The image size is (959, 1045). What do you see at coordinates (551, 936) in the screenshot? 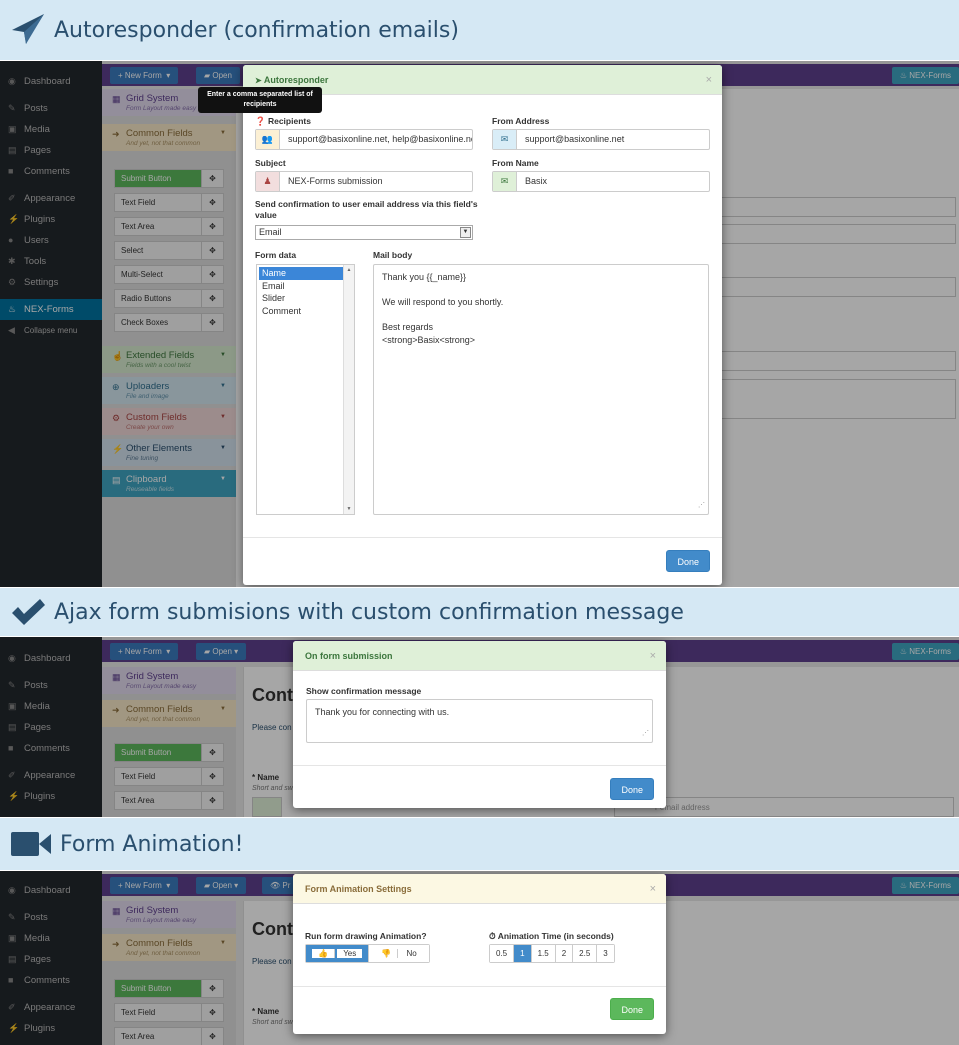
I see `animation-time-label: ⏱ Animation Time (in seconds)` at bounding box center [551, 936].